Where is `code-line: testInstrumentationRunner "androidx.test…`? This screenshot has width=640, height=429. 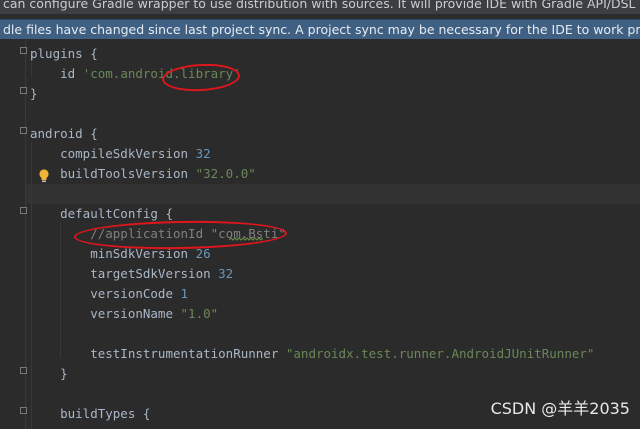 code-line: testInstrumentationRunner "androidx.test… is located at coordinates (312, 354).